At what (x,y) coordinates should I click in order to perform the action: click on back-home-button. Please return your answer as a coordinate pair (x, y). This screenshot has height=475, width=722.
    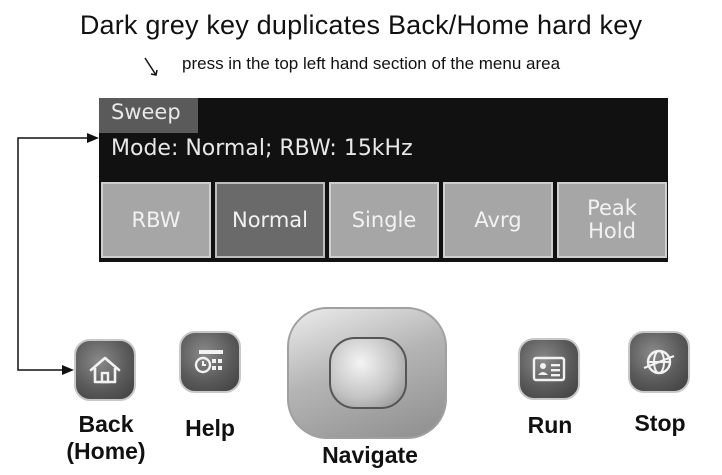
    Looking at the image, I should click on (105, 370).